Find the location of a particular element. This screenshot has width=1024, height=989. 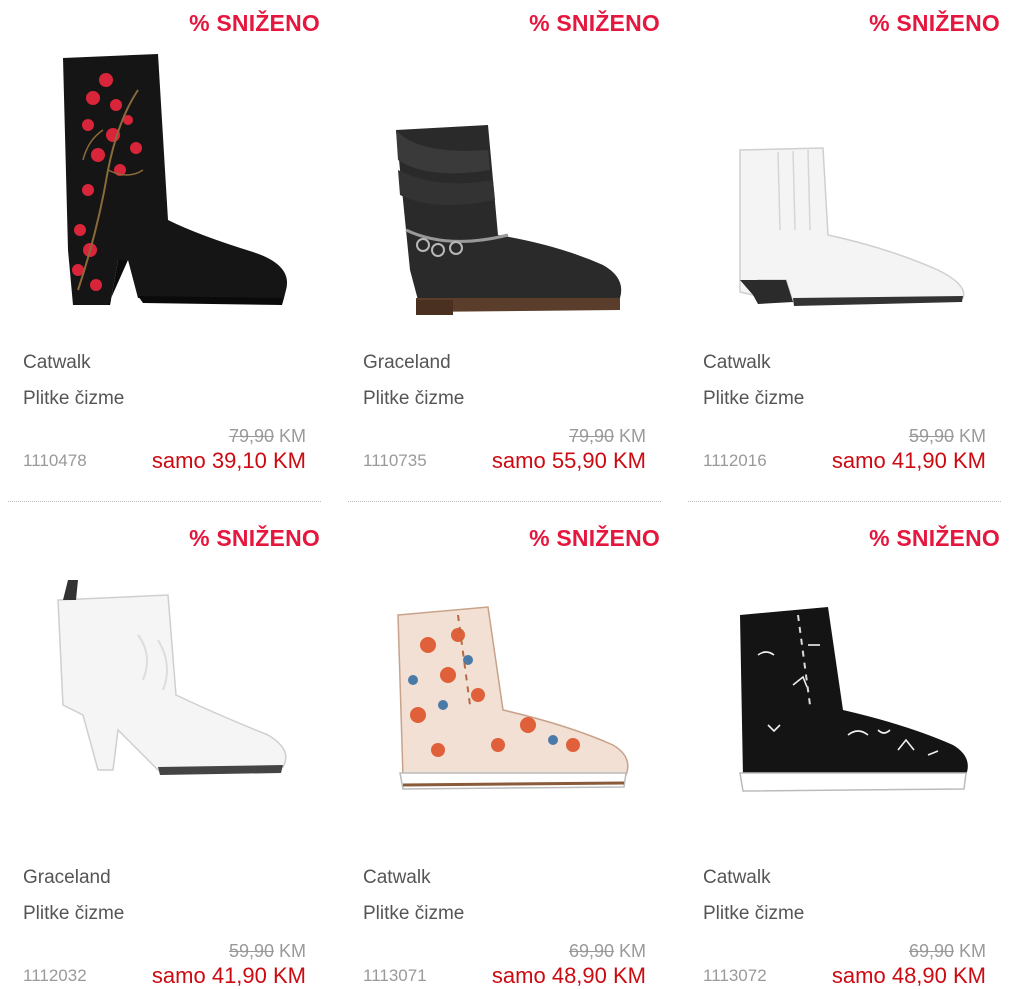

product-code: 1113071 is located at coordinates (395, 975).